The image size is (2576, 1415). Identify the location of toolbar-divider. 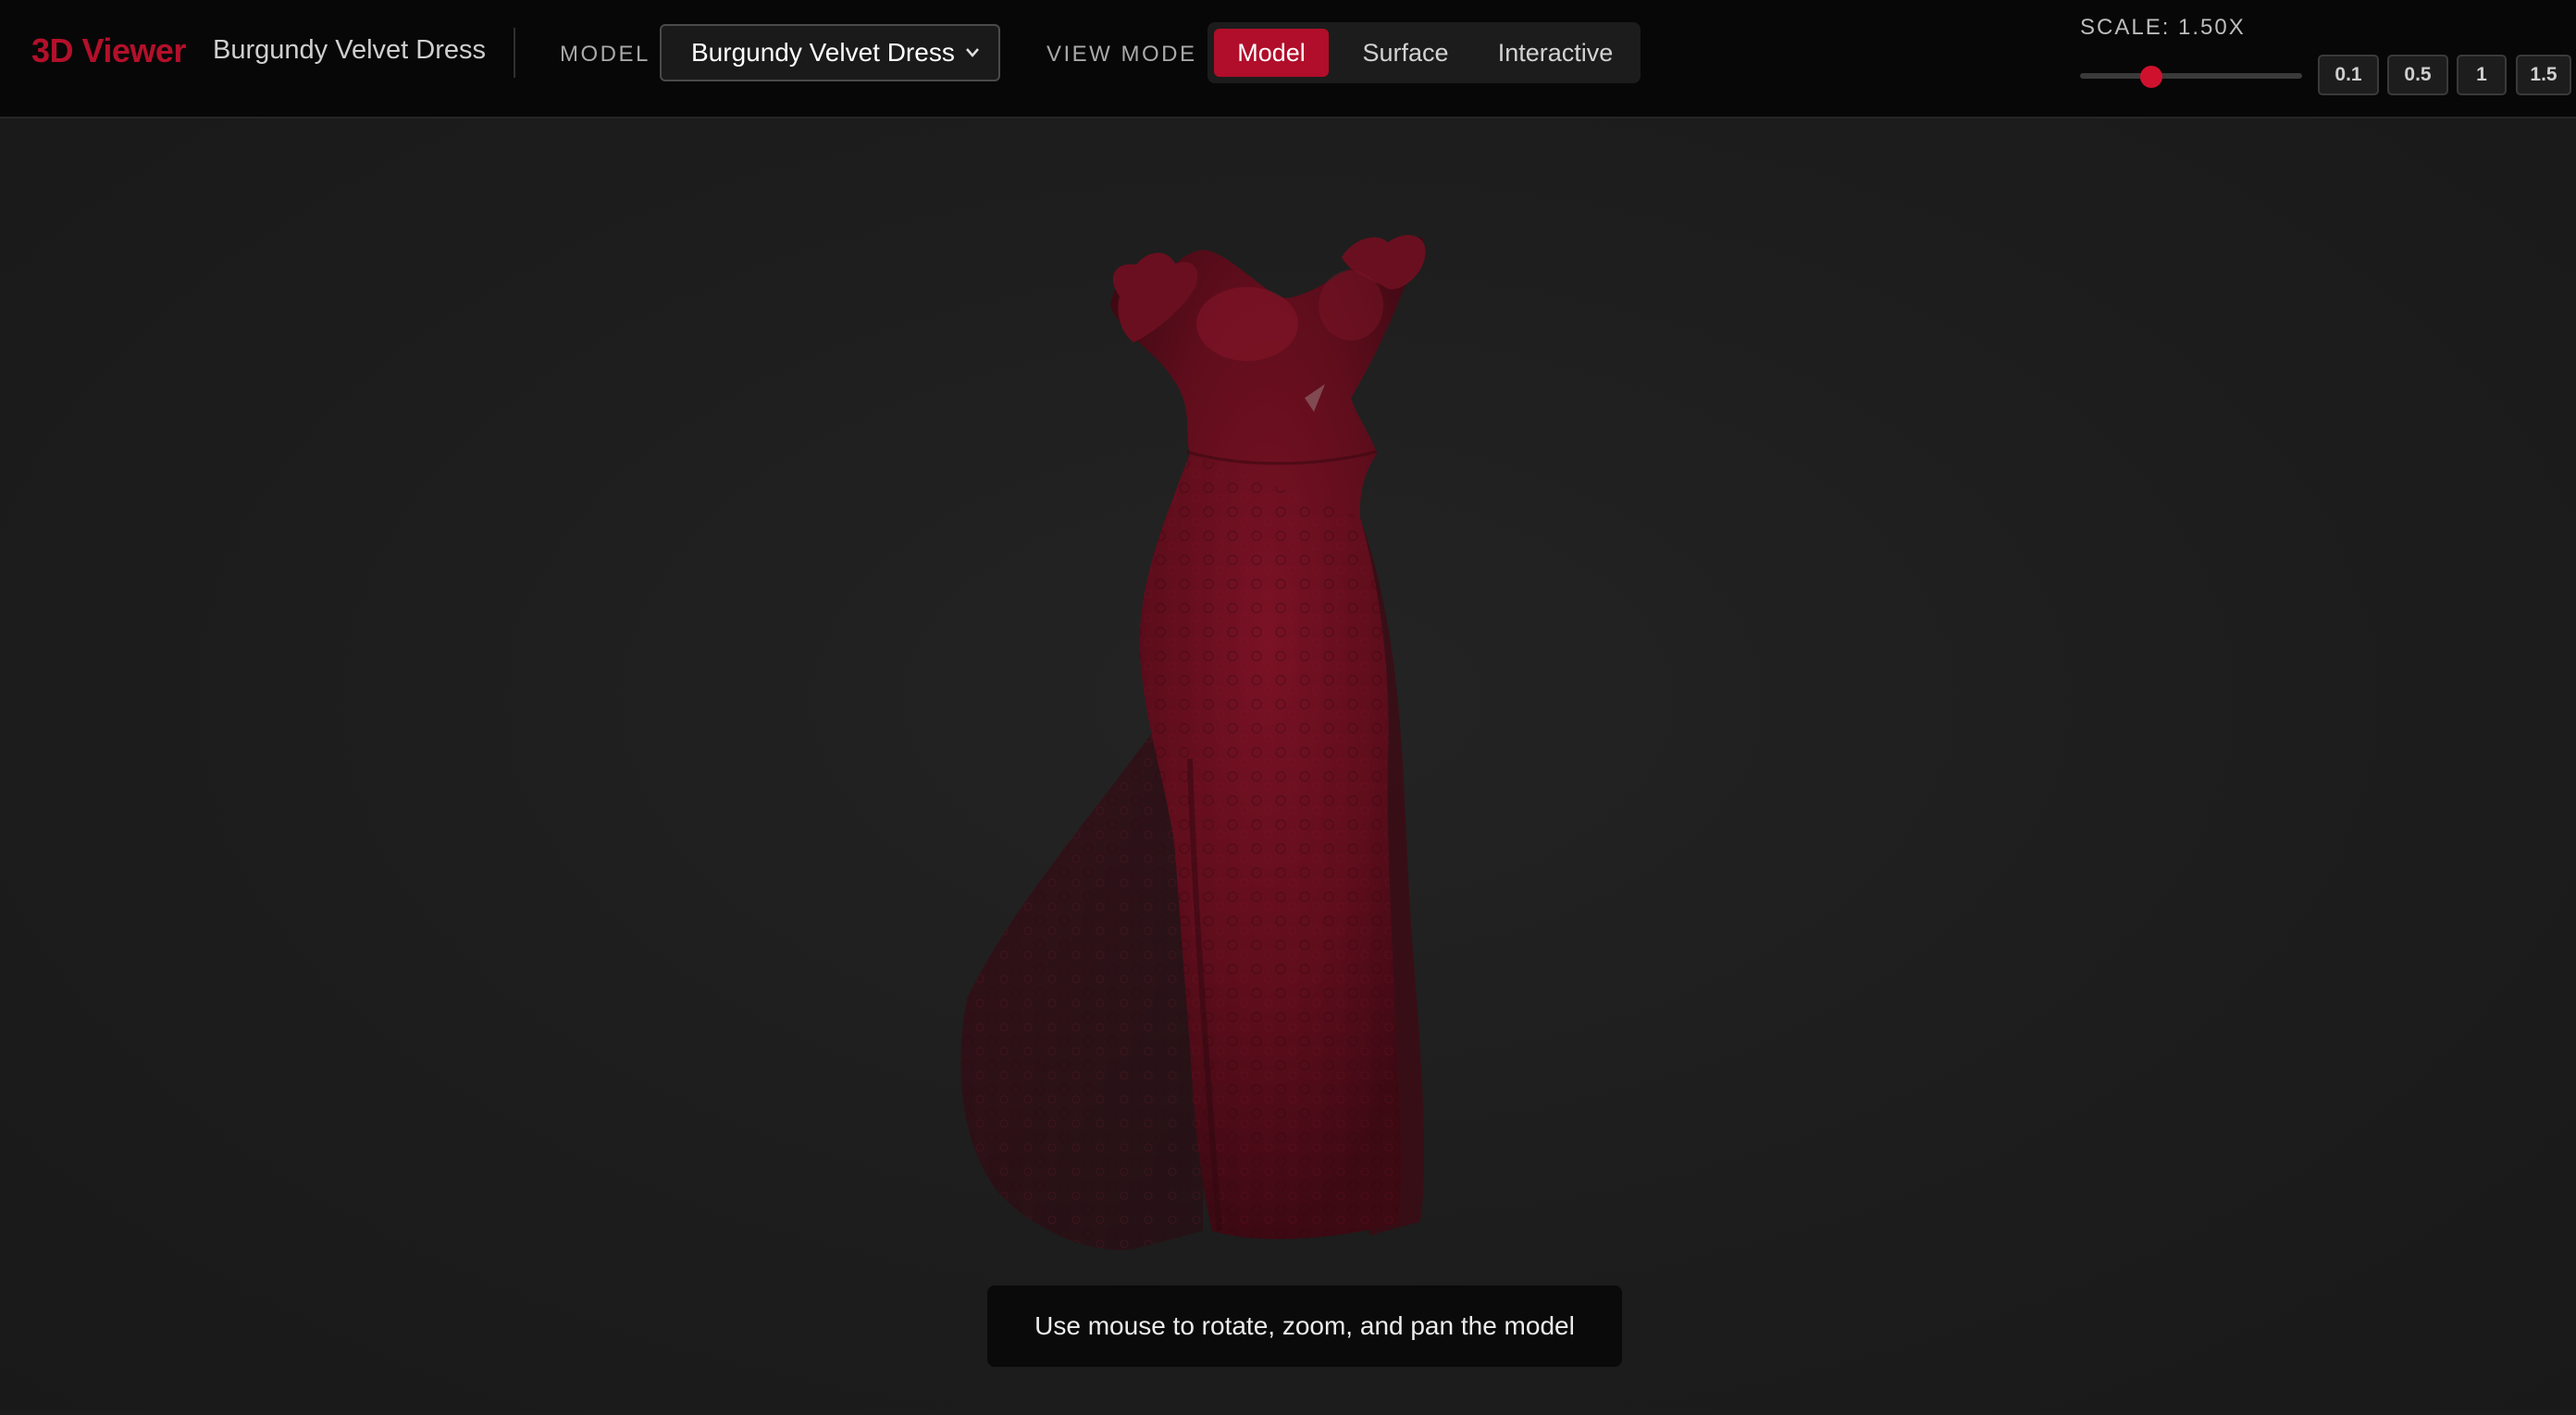
(515, 53).